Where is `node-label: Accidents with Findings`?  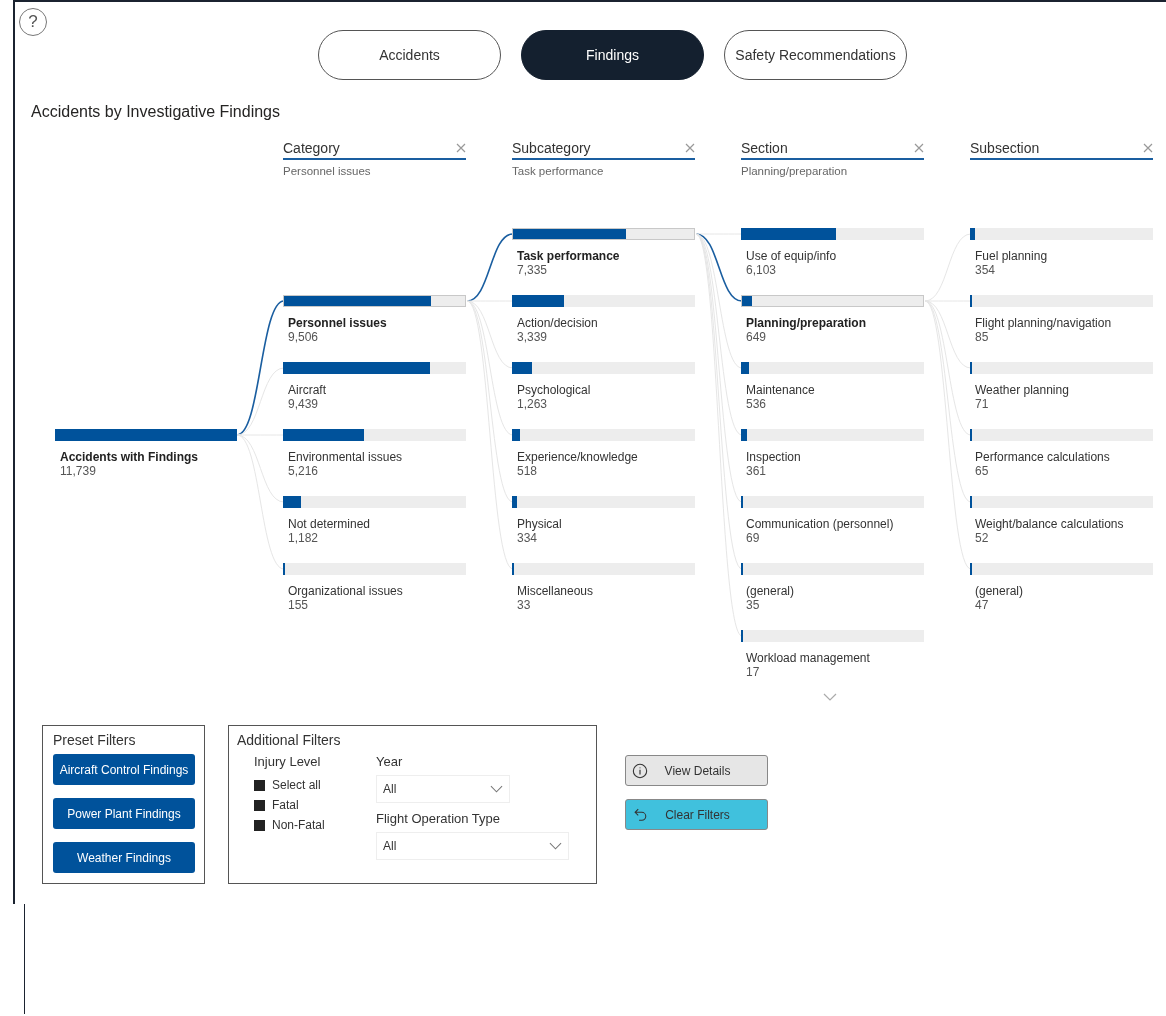
node-label: Accidents with Findings is located at coordinates (129, 457).